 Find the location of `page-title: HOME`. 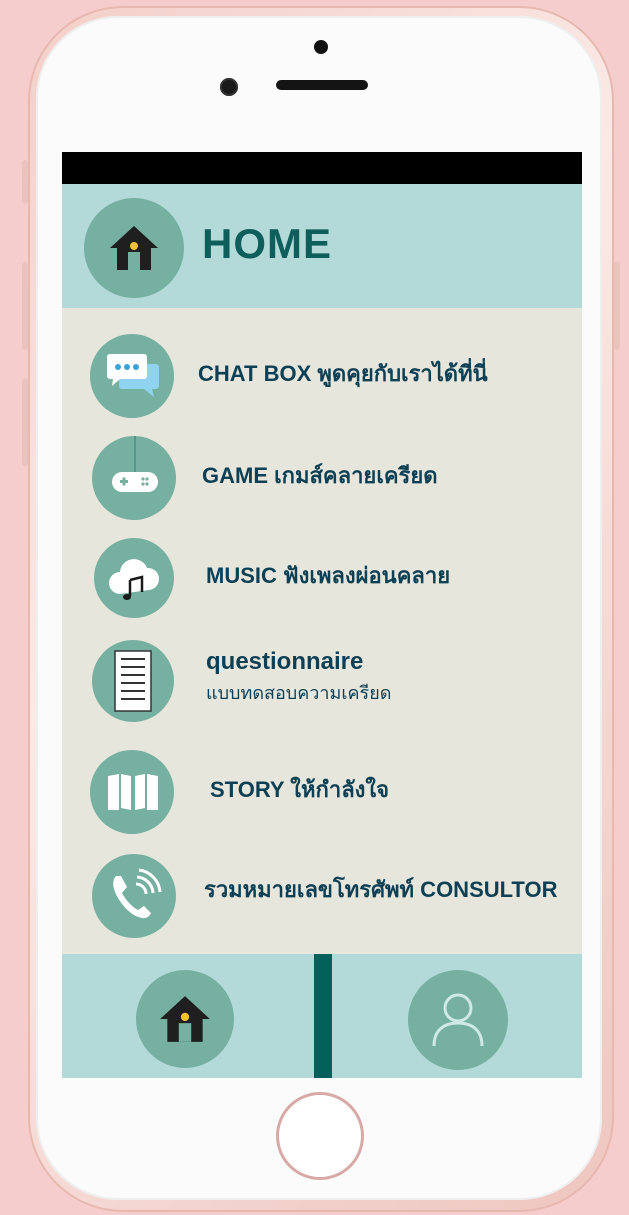

page-title: HOME is located at coordinates (267, 243).